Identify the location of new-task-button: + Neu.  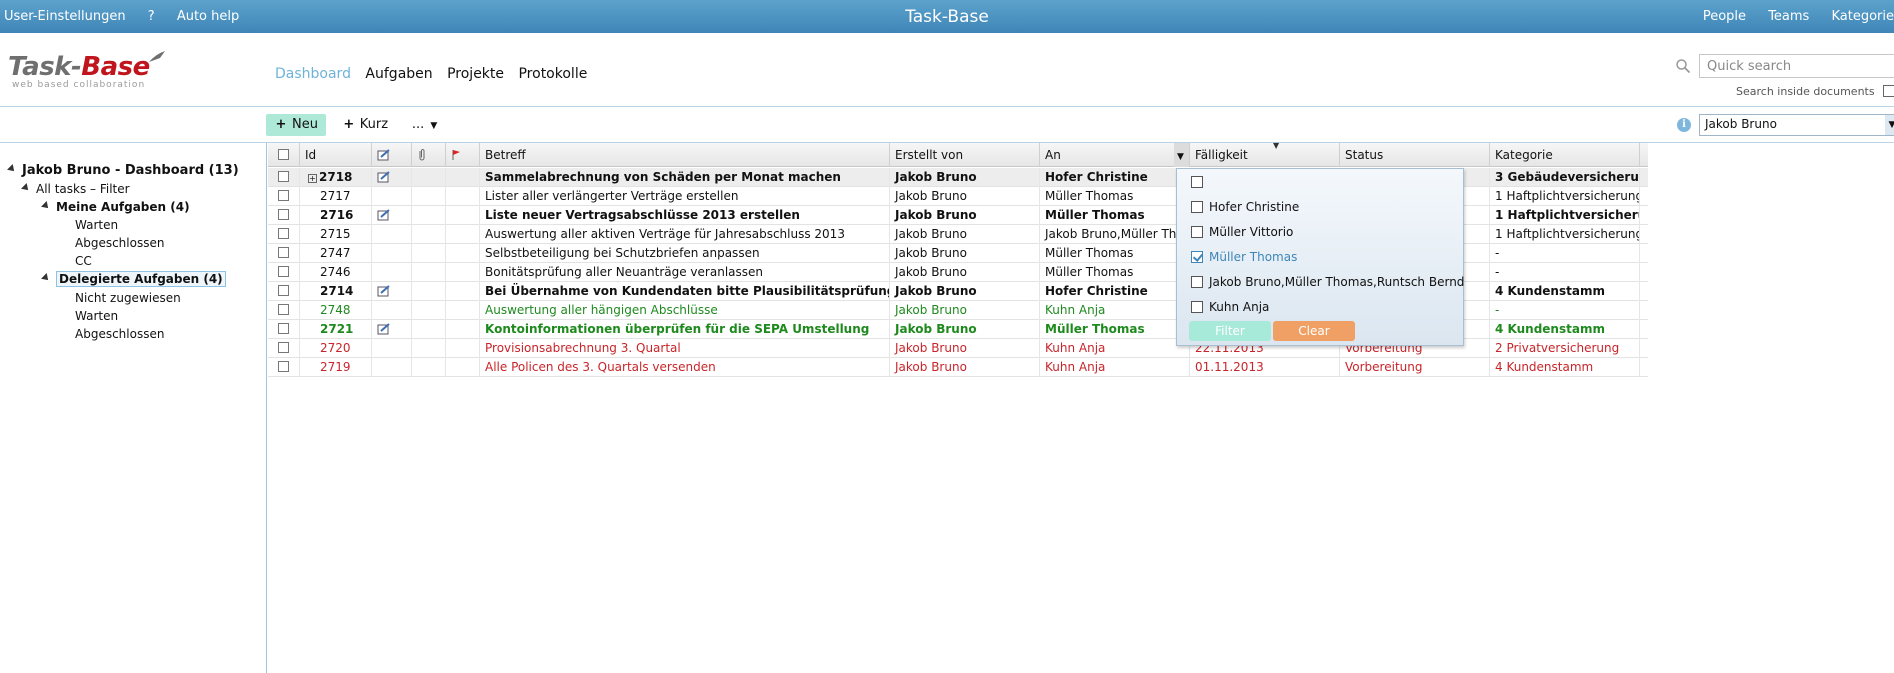
(296, 125).